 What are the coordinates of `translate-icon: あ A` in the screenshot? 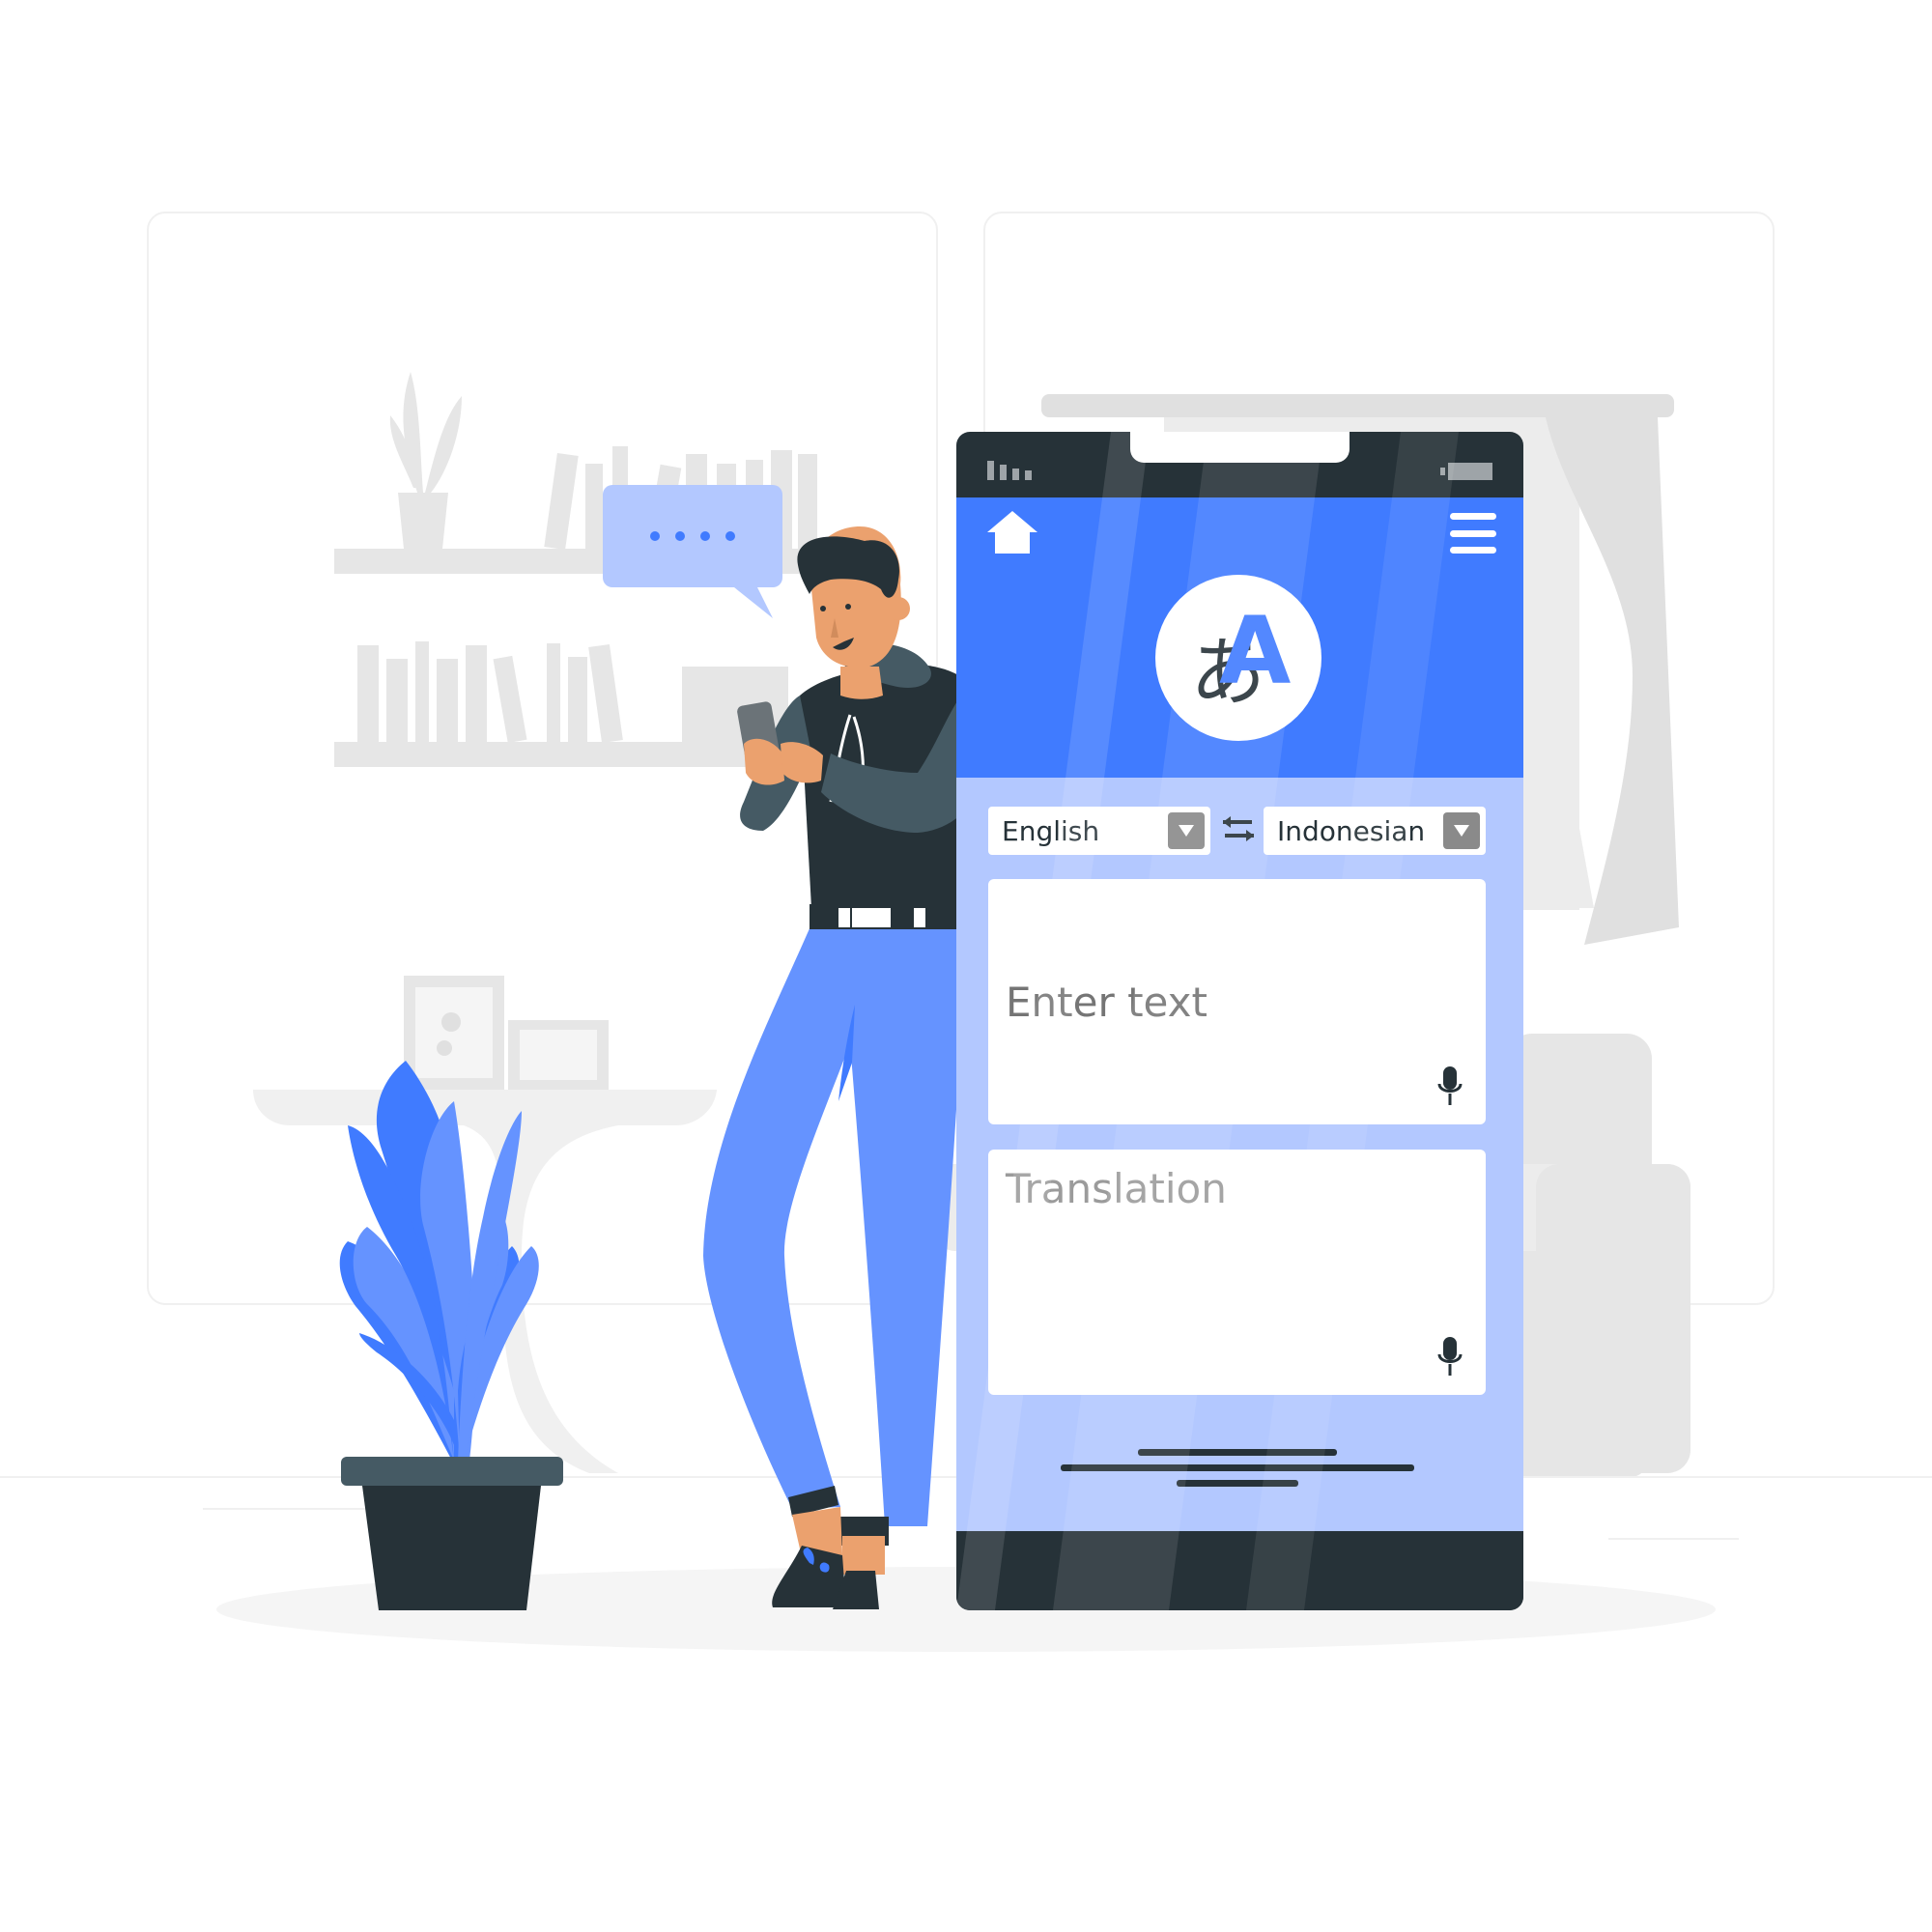 It's located at (1240, 657).